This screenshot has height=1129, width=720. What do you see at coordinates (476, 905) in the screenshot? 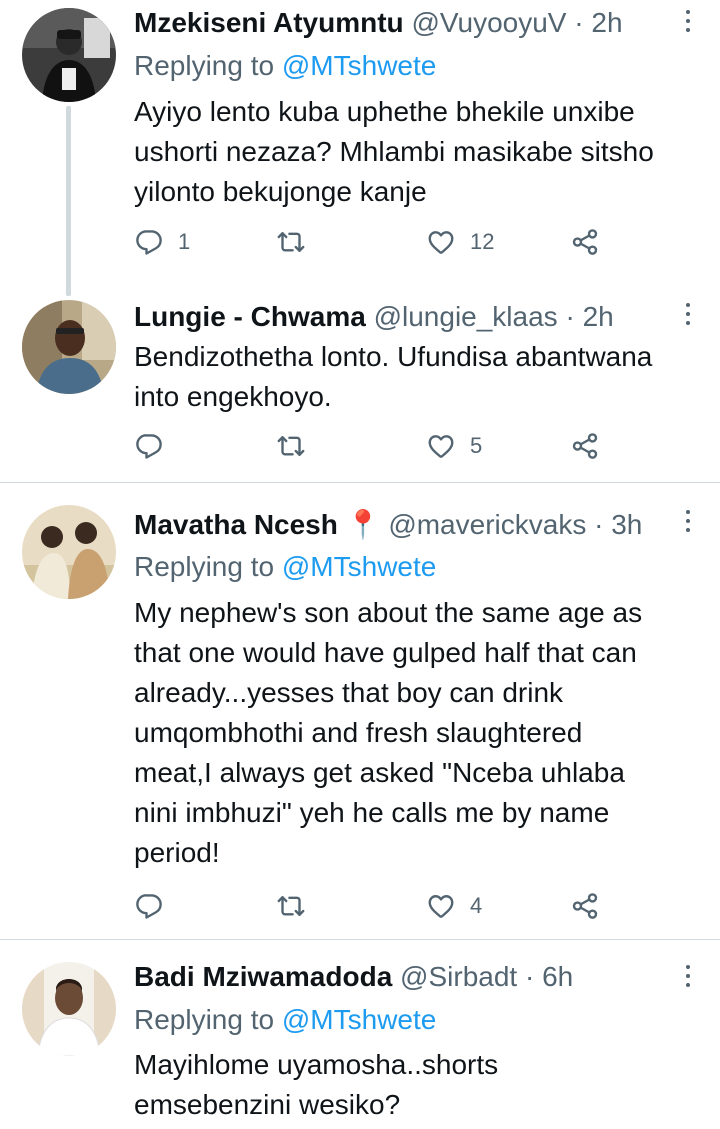
I see `like-count: 4` at bounding box center [476, 905].